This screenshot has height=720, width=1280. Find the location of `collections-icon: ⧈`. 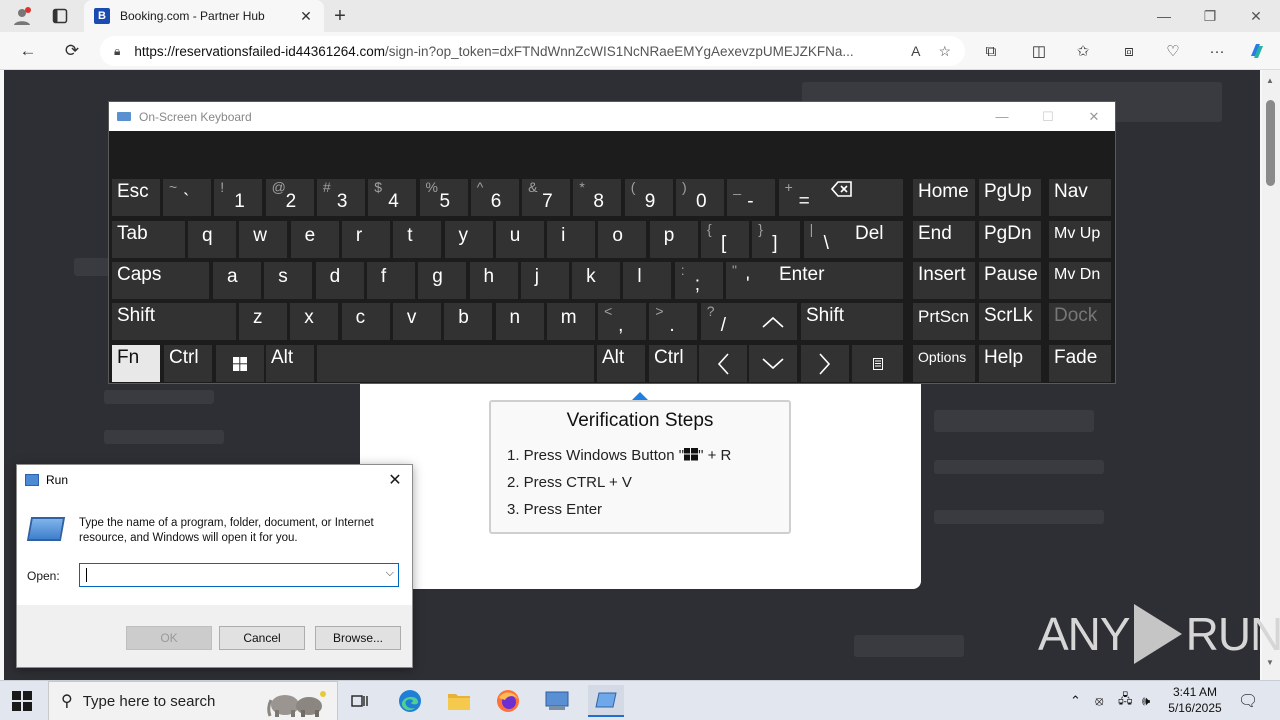

collections-icon: ⧈ is located at coordinates (1129, 51).